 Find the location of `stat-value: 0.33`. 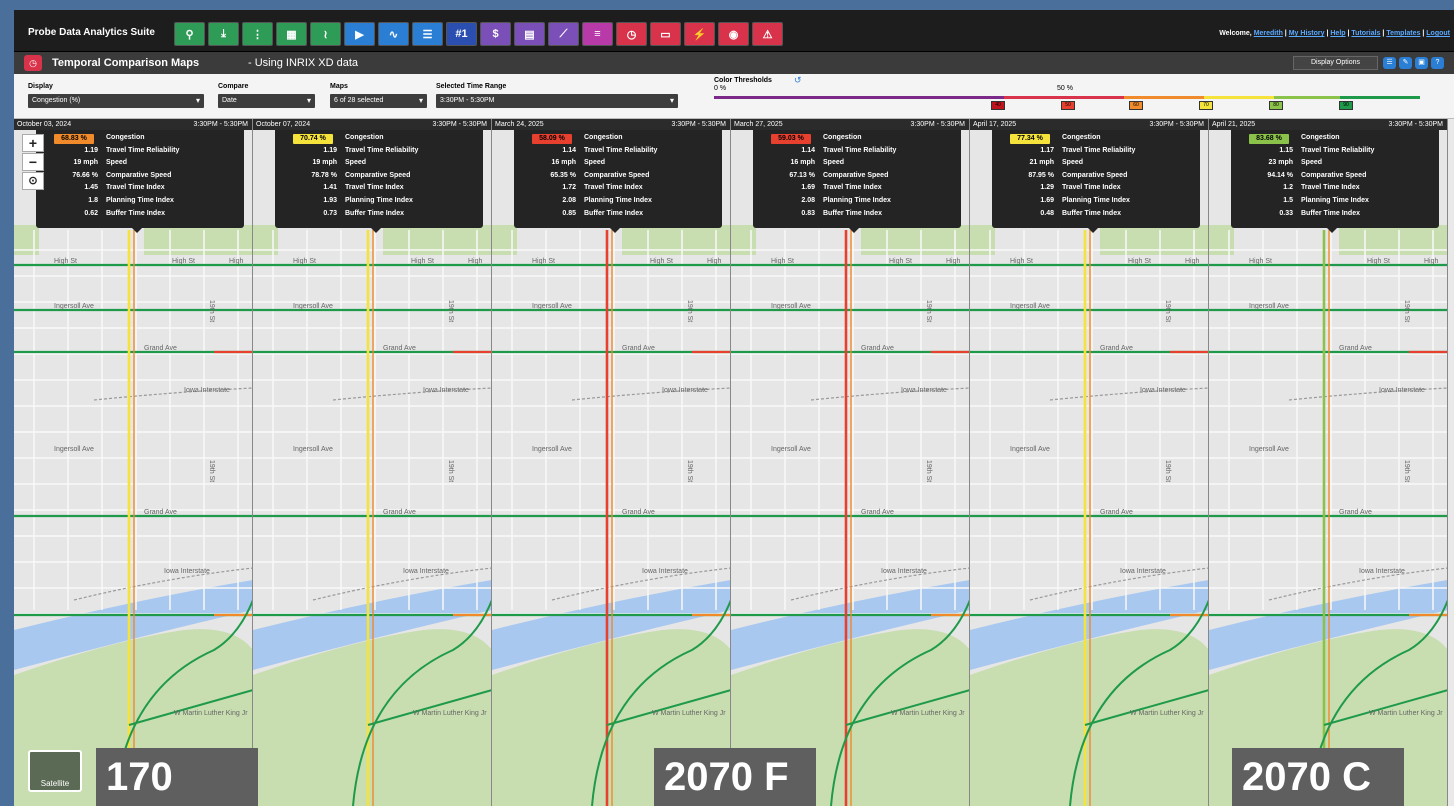

stat-value: 0.33 is located at coordinates (1286, 213).